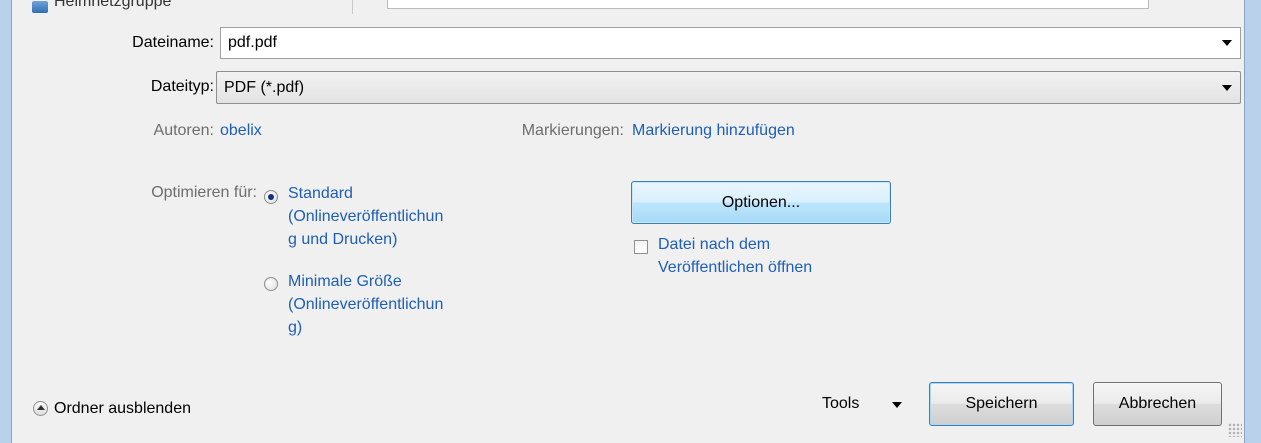 Image resolution: width=1261 pixels, height=443 pixels. What do you see at coordinates (343, 239) in the screenshot?
I see `option-line: g und Drucken)` at bounding box center [343, 239].